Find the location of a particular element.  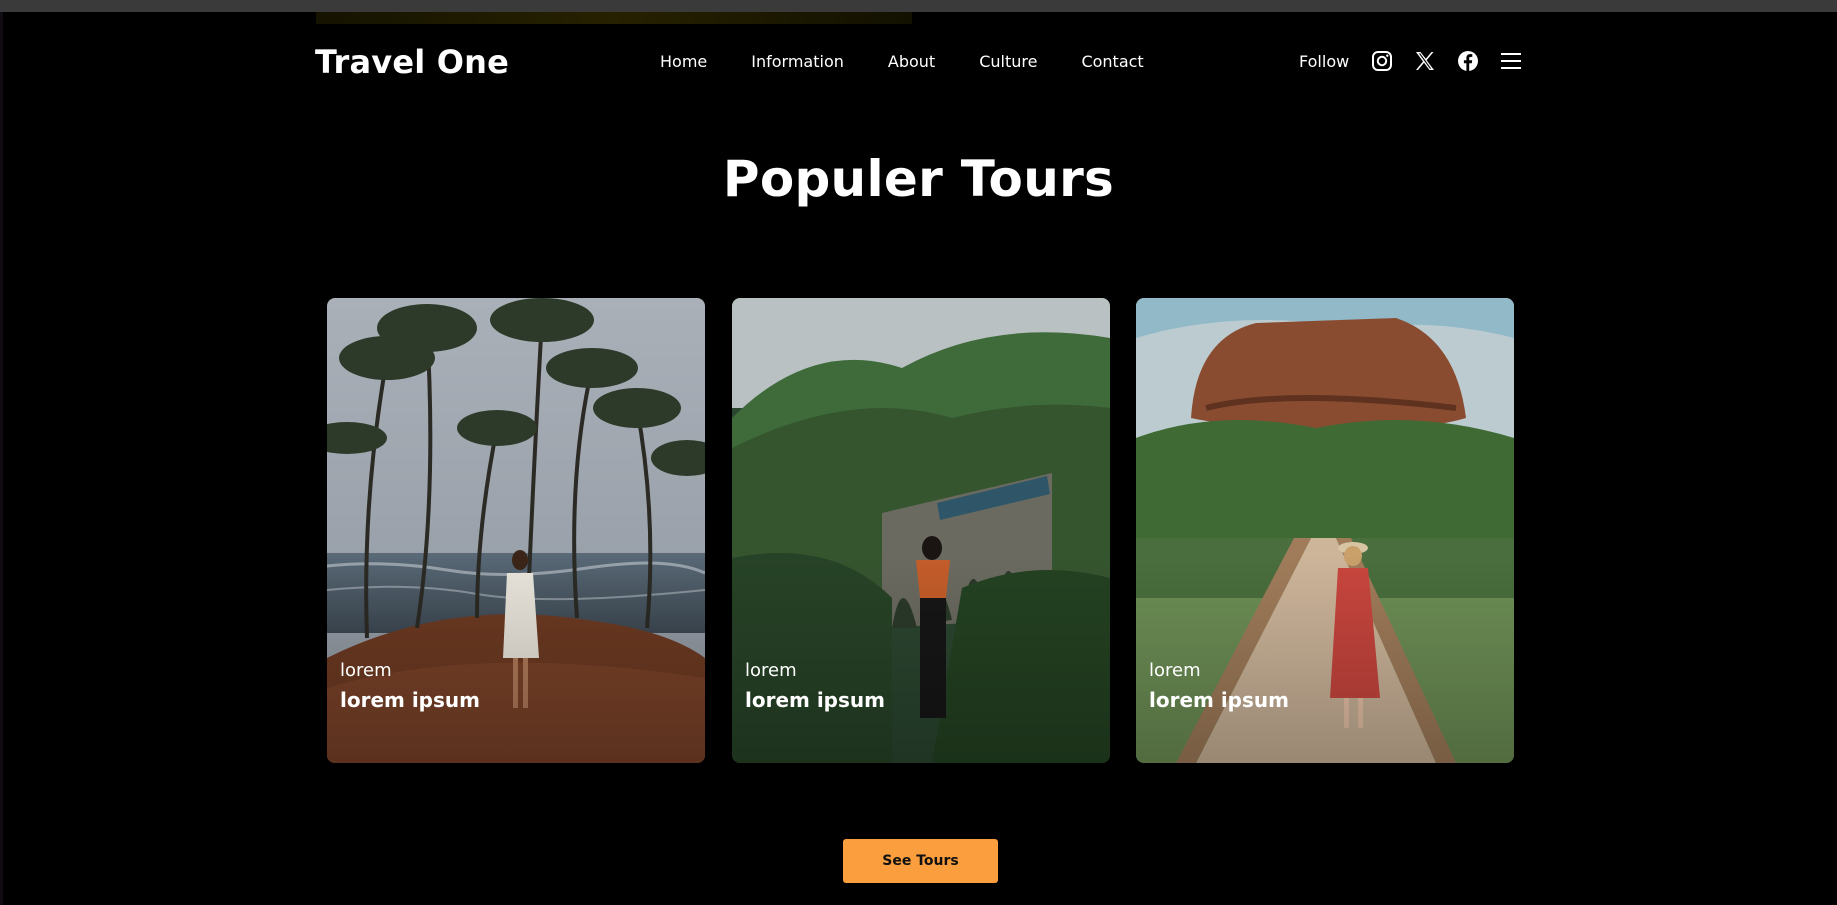

x-icon is located at coordinates (1425, 61).